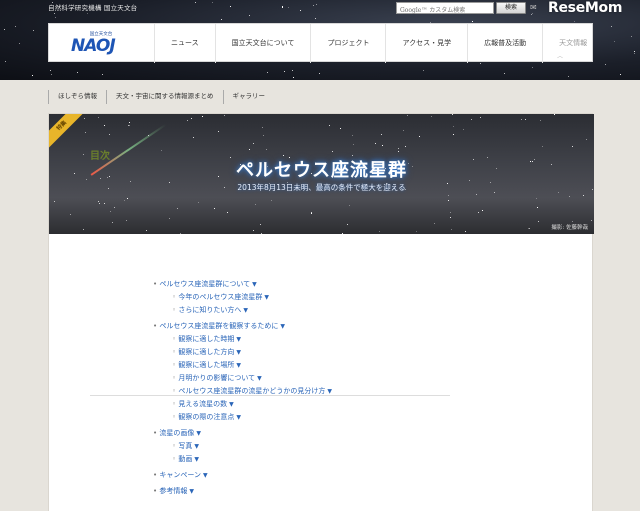  I want to click on toc-item: ◦ 観察に適した場所 ▼, so click(206, 365).